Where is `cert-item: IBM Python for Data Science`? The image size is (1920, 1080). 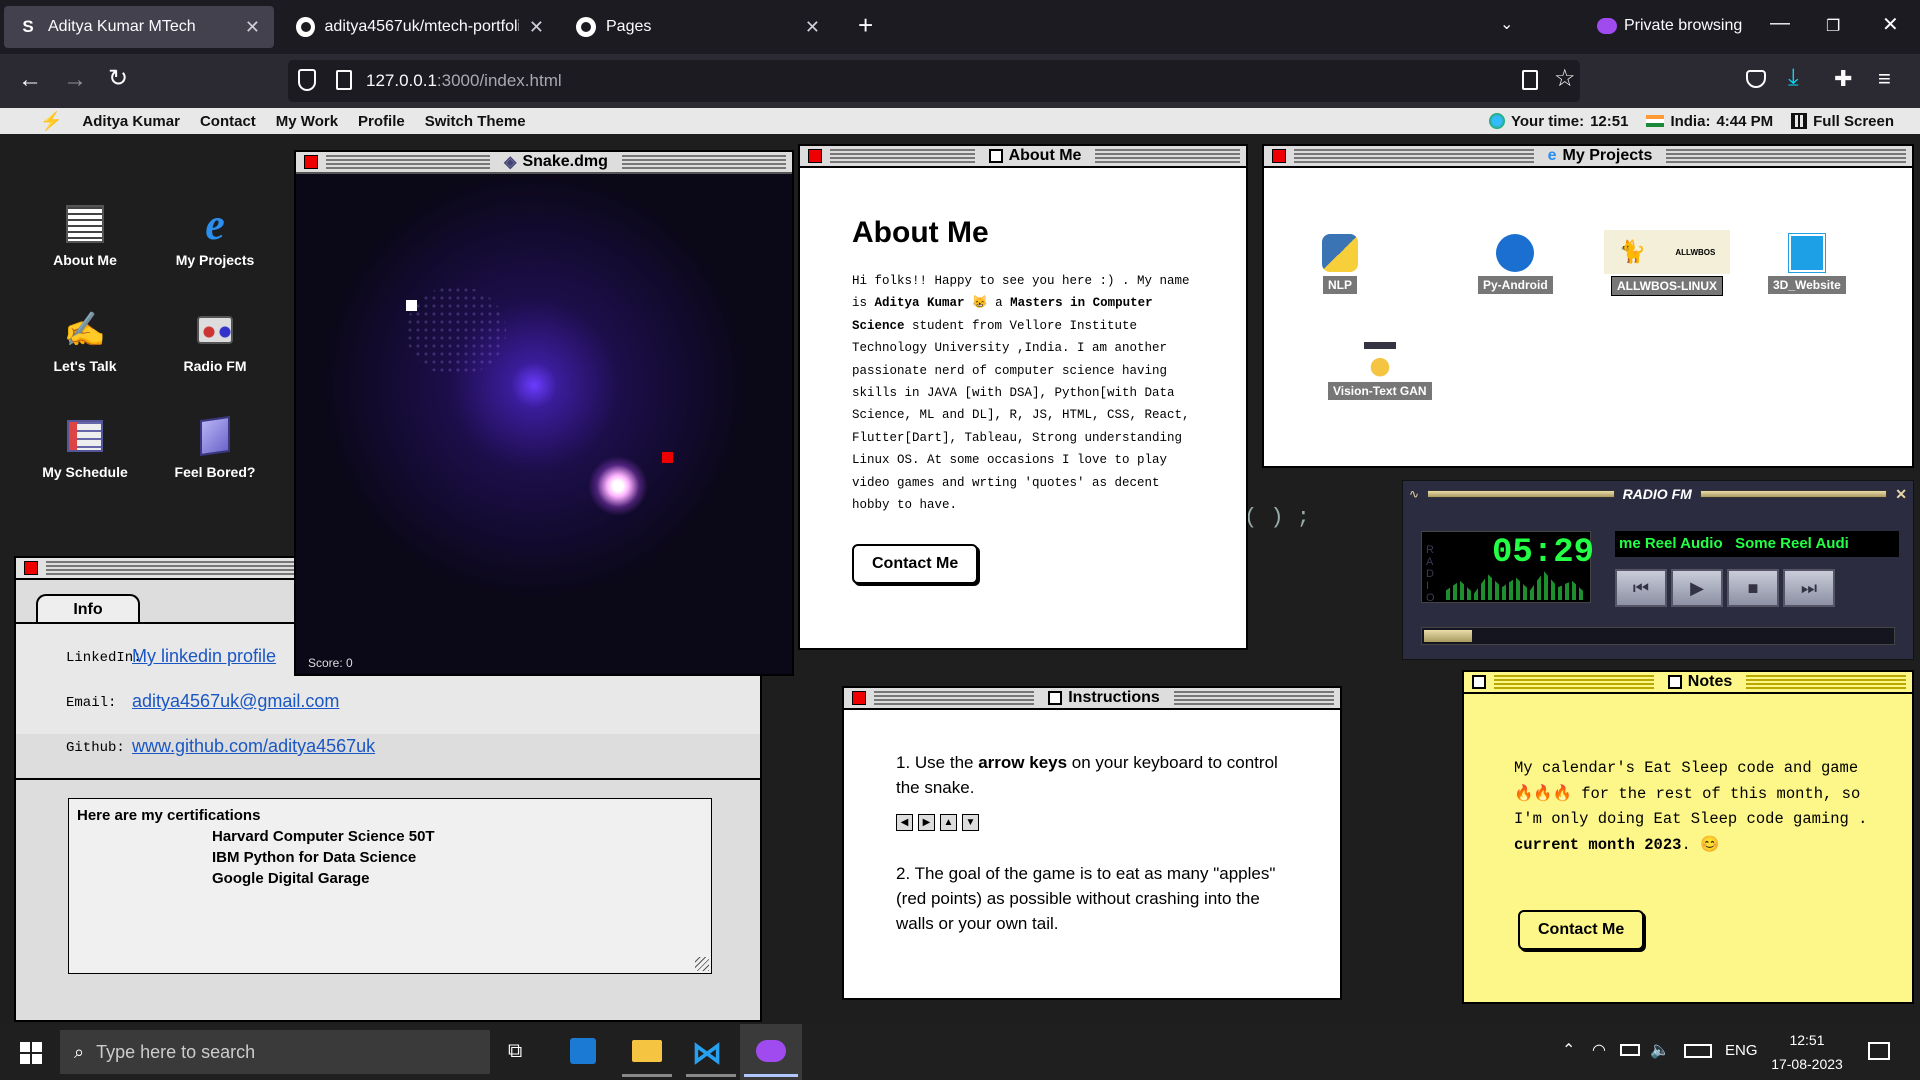 cert-item: IBM Python for Data Science is located at coordinates (314, 857).